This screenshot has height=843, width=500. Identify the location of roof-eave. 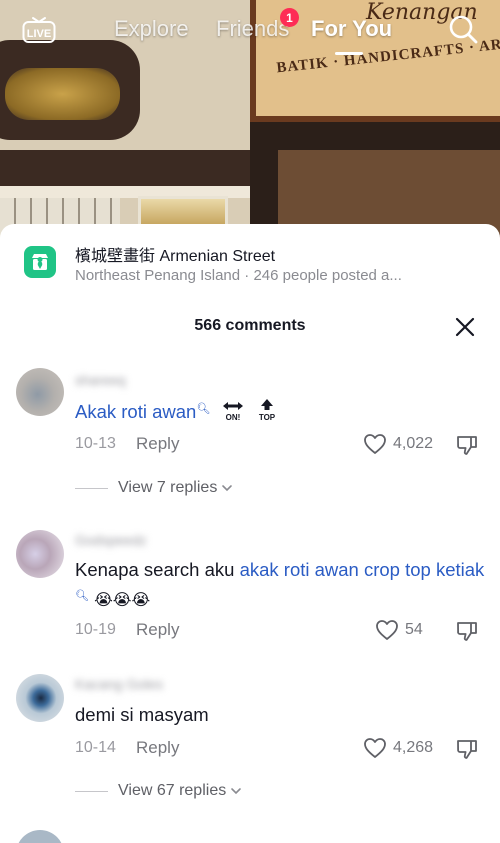
(130, 168).